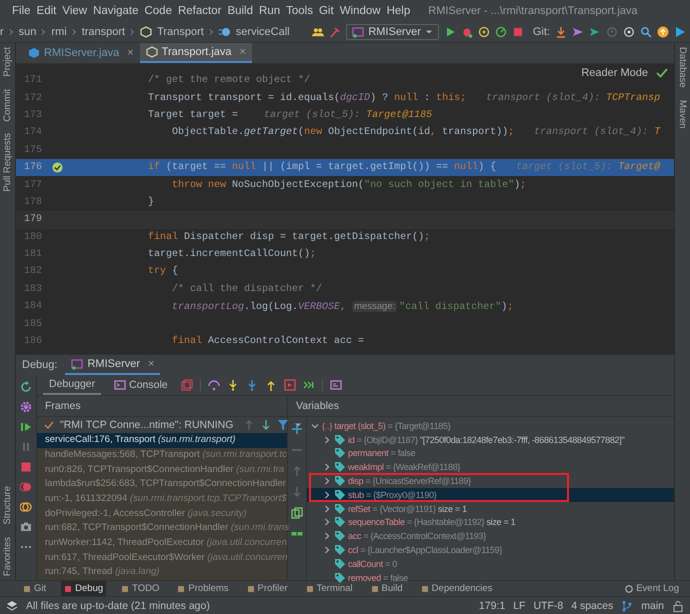  What do you see at coordinates (299, 11) in the screenshot?
I see `menu-item: Tools` at bounding box center [299, 11].